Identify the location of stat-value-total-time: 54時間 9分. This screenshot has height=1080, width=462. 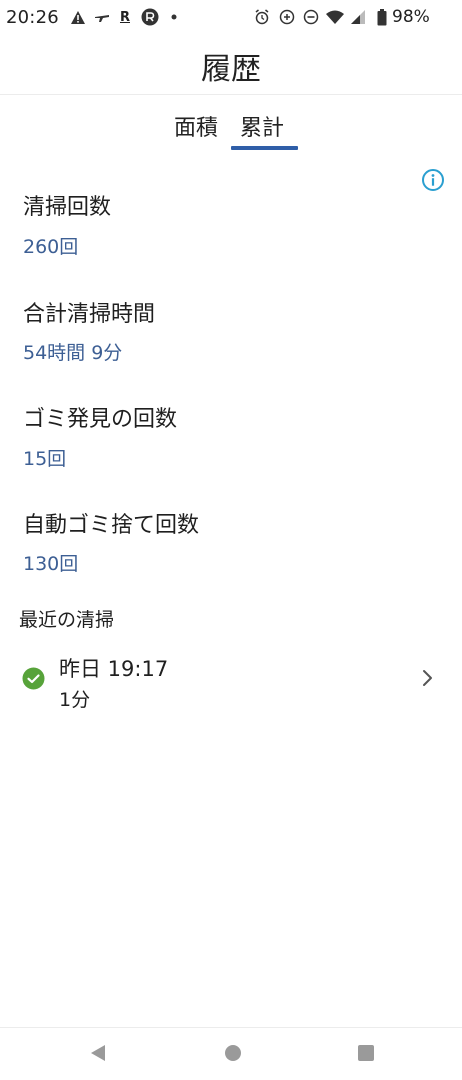
(73, 353).